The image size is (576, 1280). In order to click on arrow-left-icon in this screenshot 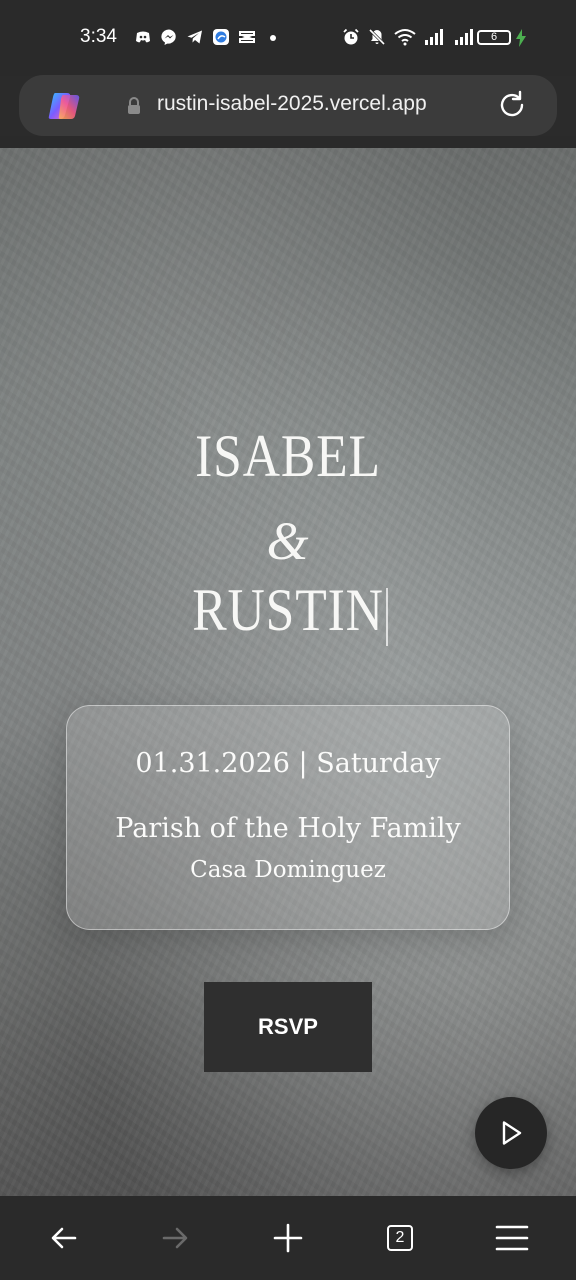, I will do `click(64, 1238)`.